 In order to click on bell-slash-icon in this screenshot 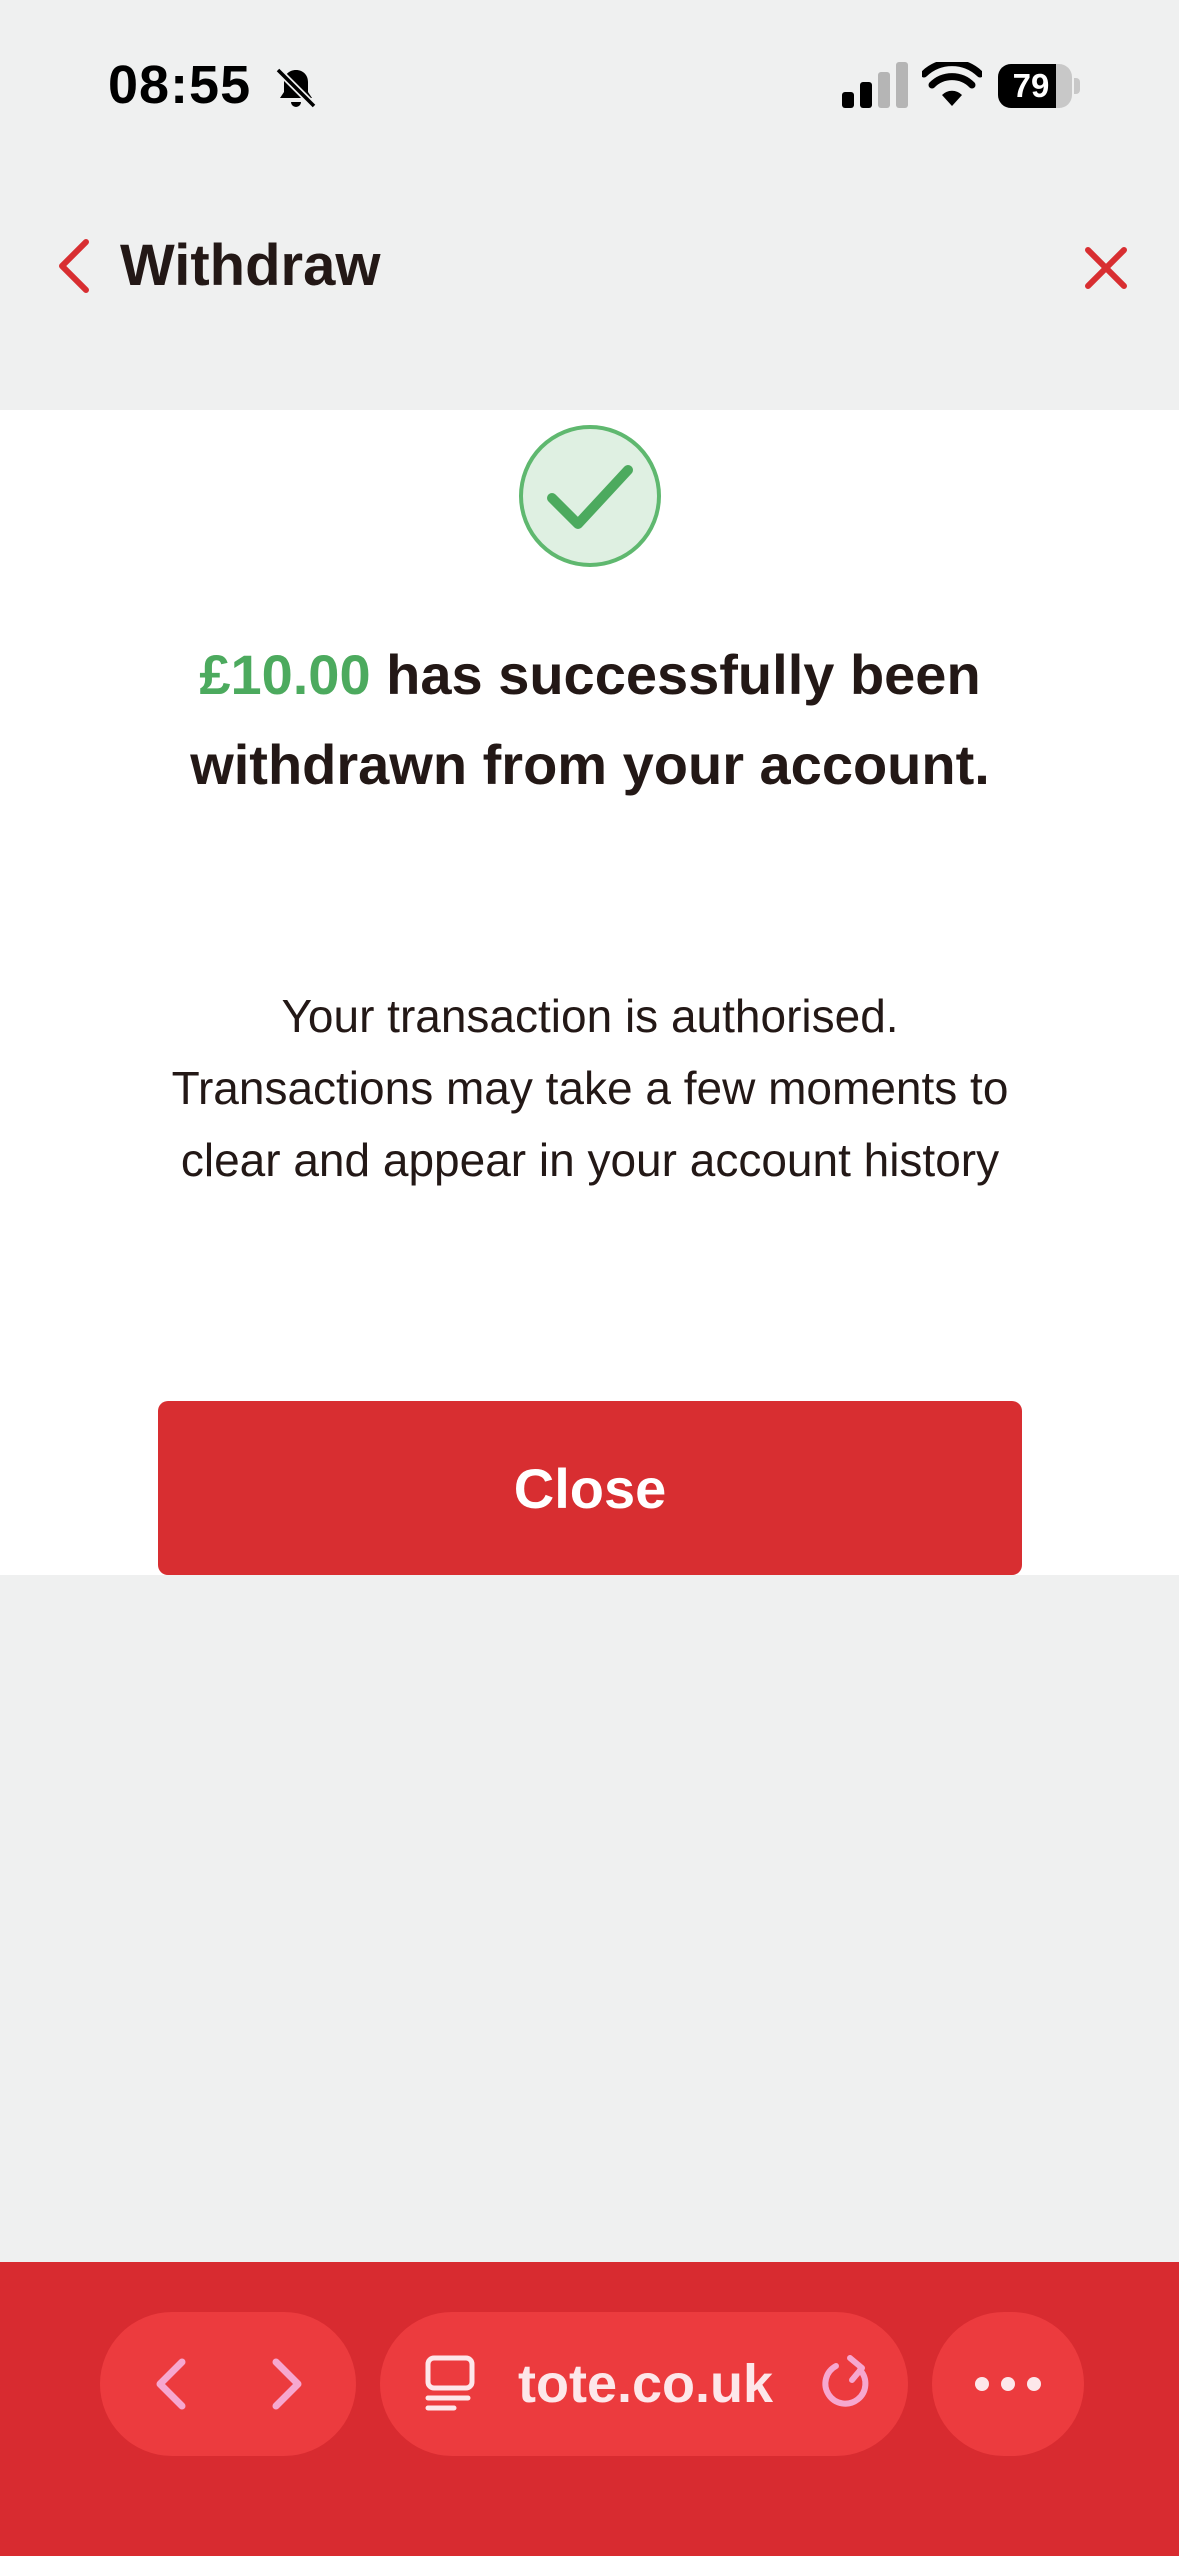, I will do `click(296, 88)`.